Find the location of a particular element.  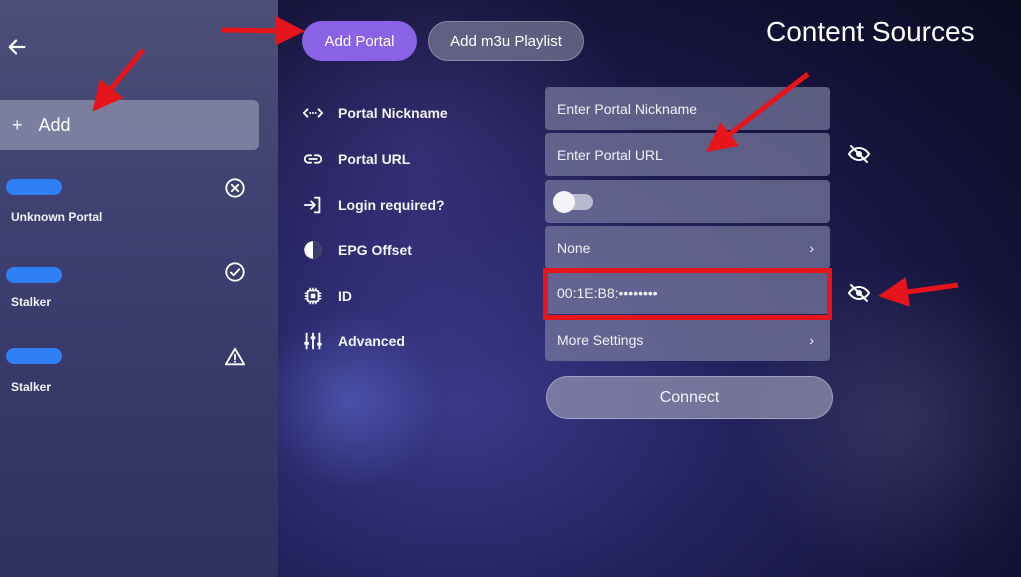

input-placeholder: Enter Portal Nickname is located at coordinates (627, 108).